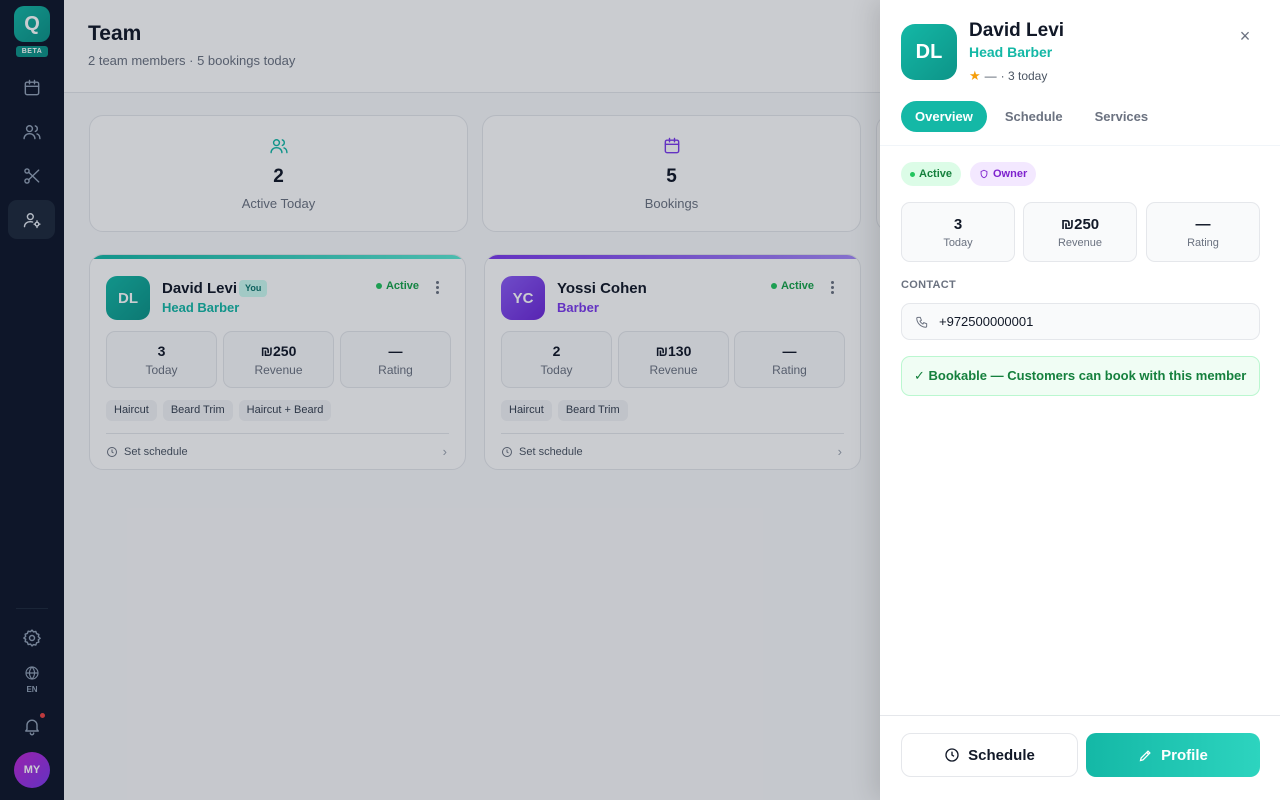  What do you see at coordinates (1024, 76) in the screenshot?
I see `drawer-today-count: · 3 today` at bounding box center [1024, 76].